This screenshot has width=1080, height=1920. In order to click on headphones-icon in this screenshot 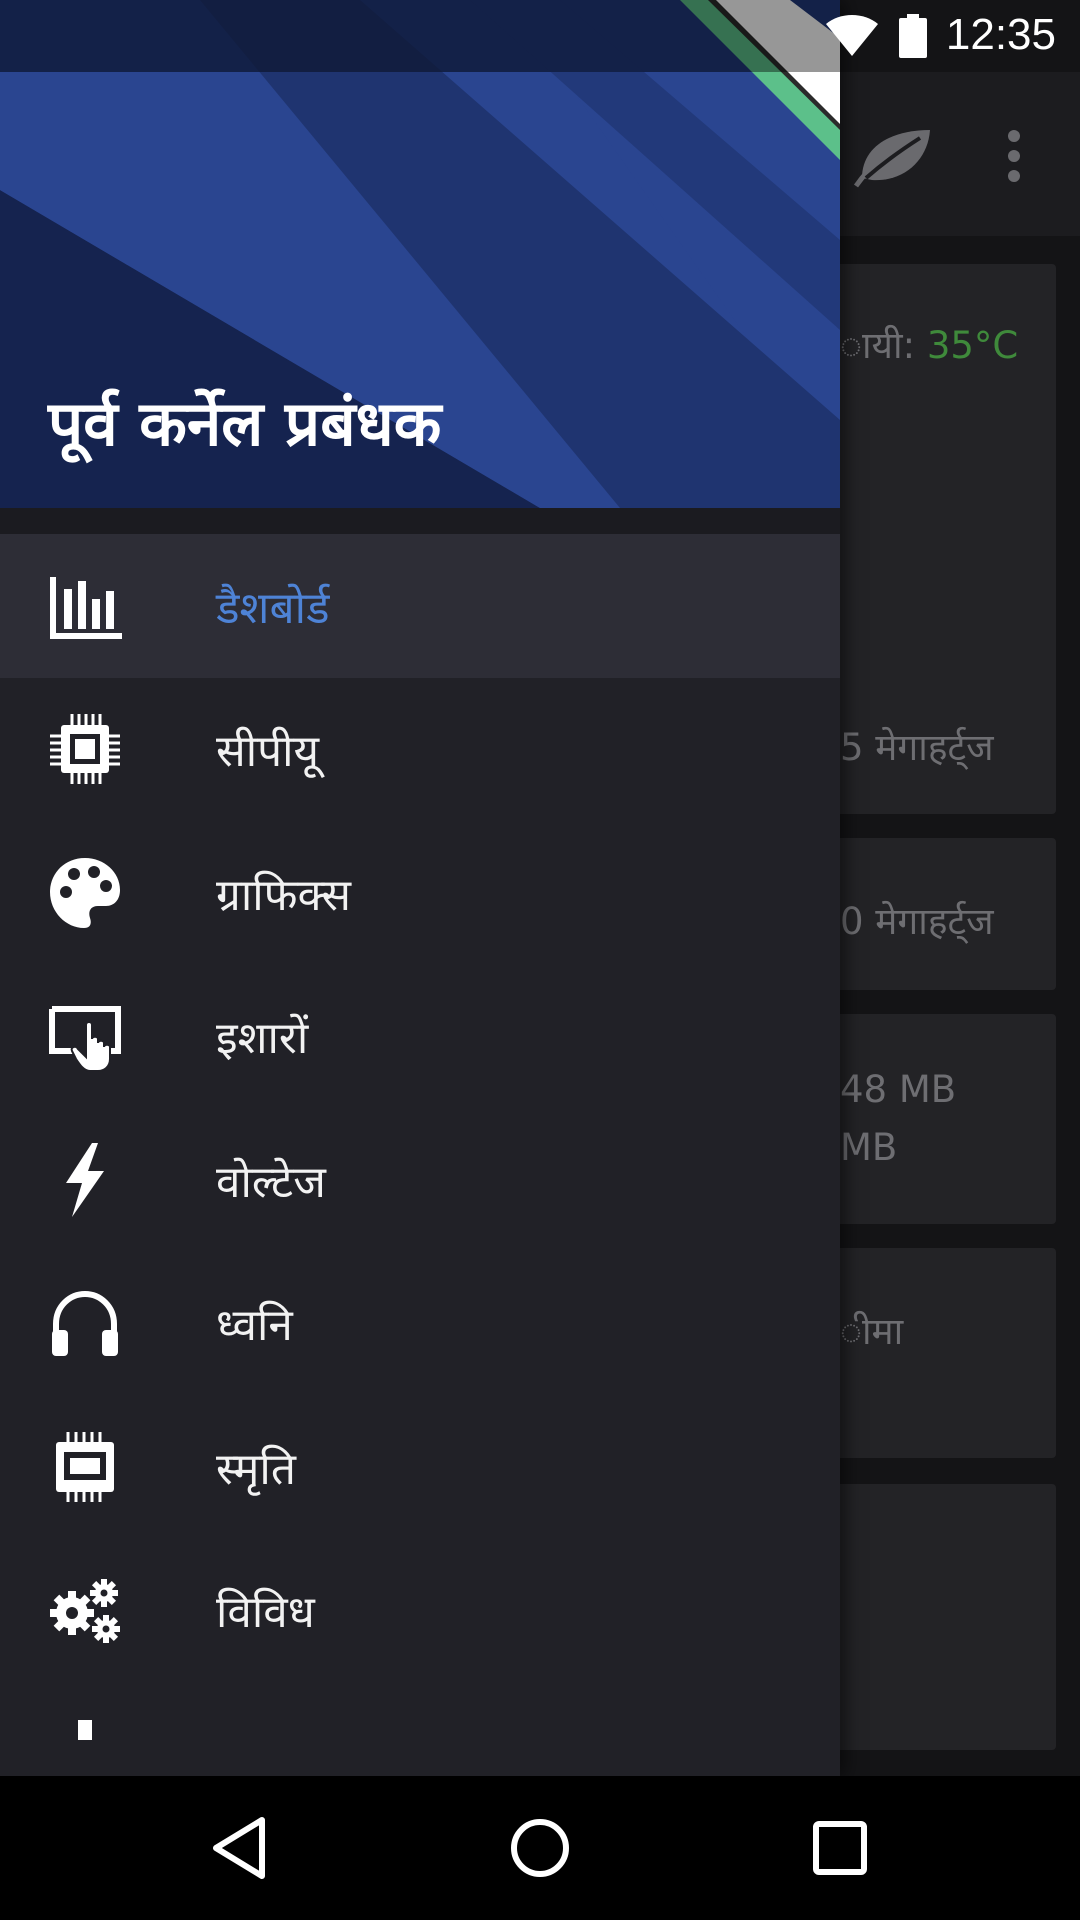, I will do `click(85, 1323)`.